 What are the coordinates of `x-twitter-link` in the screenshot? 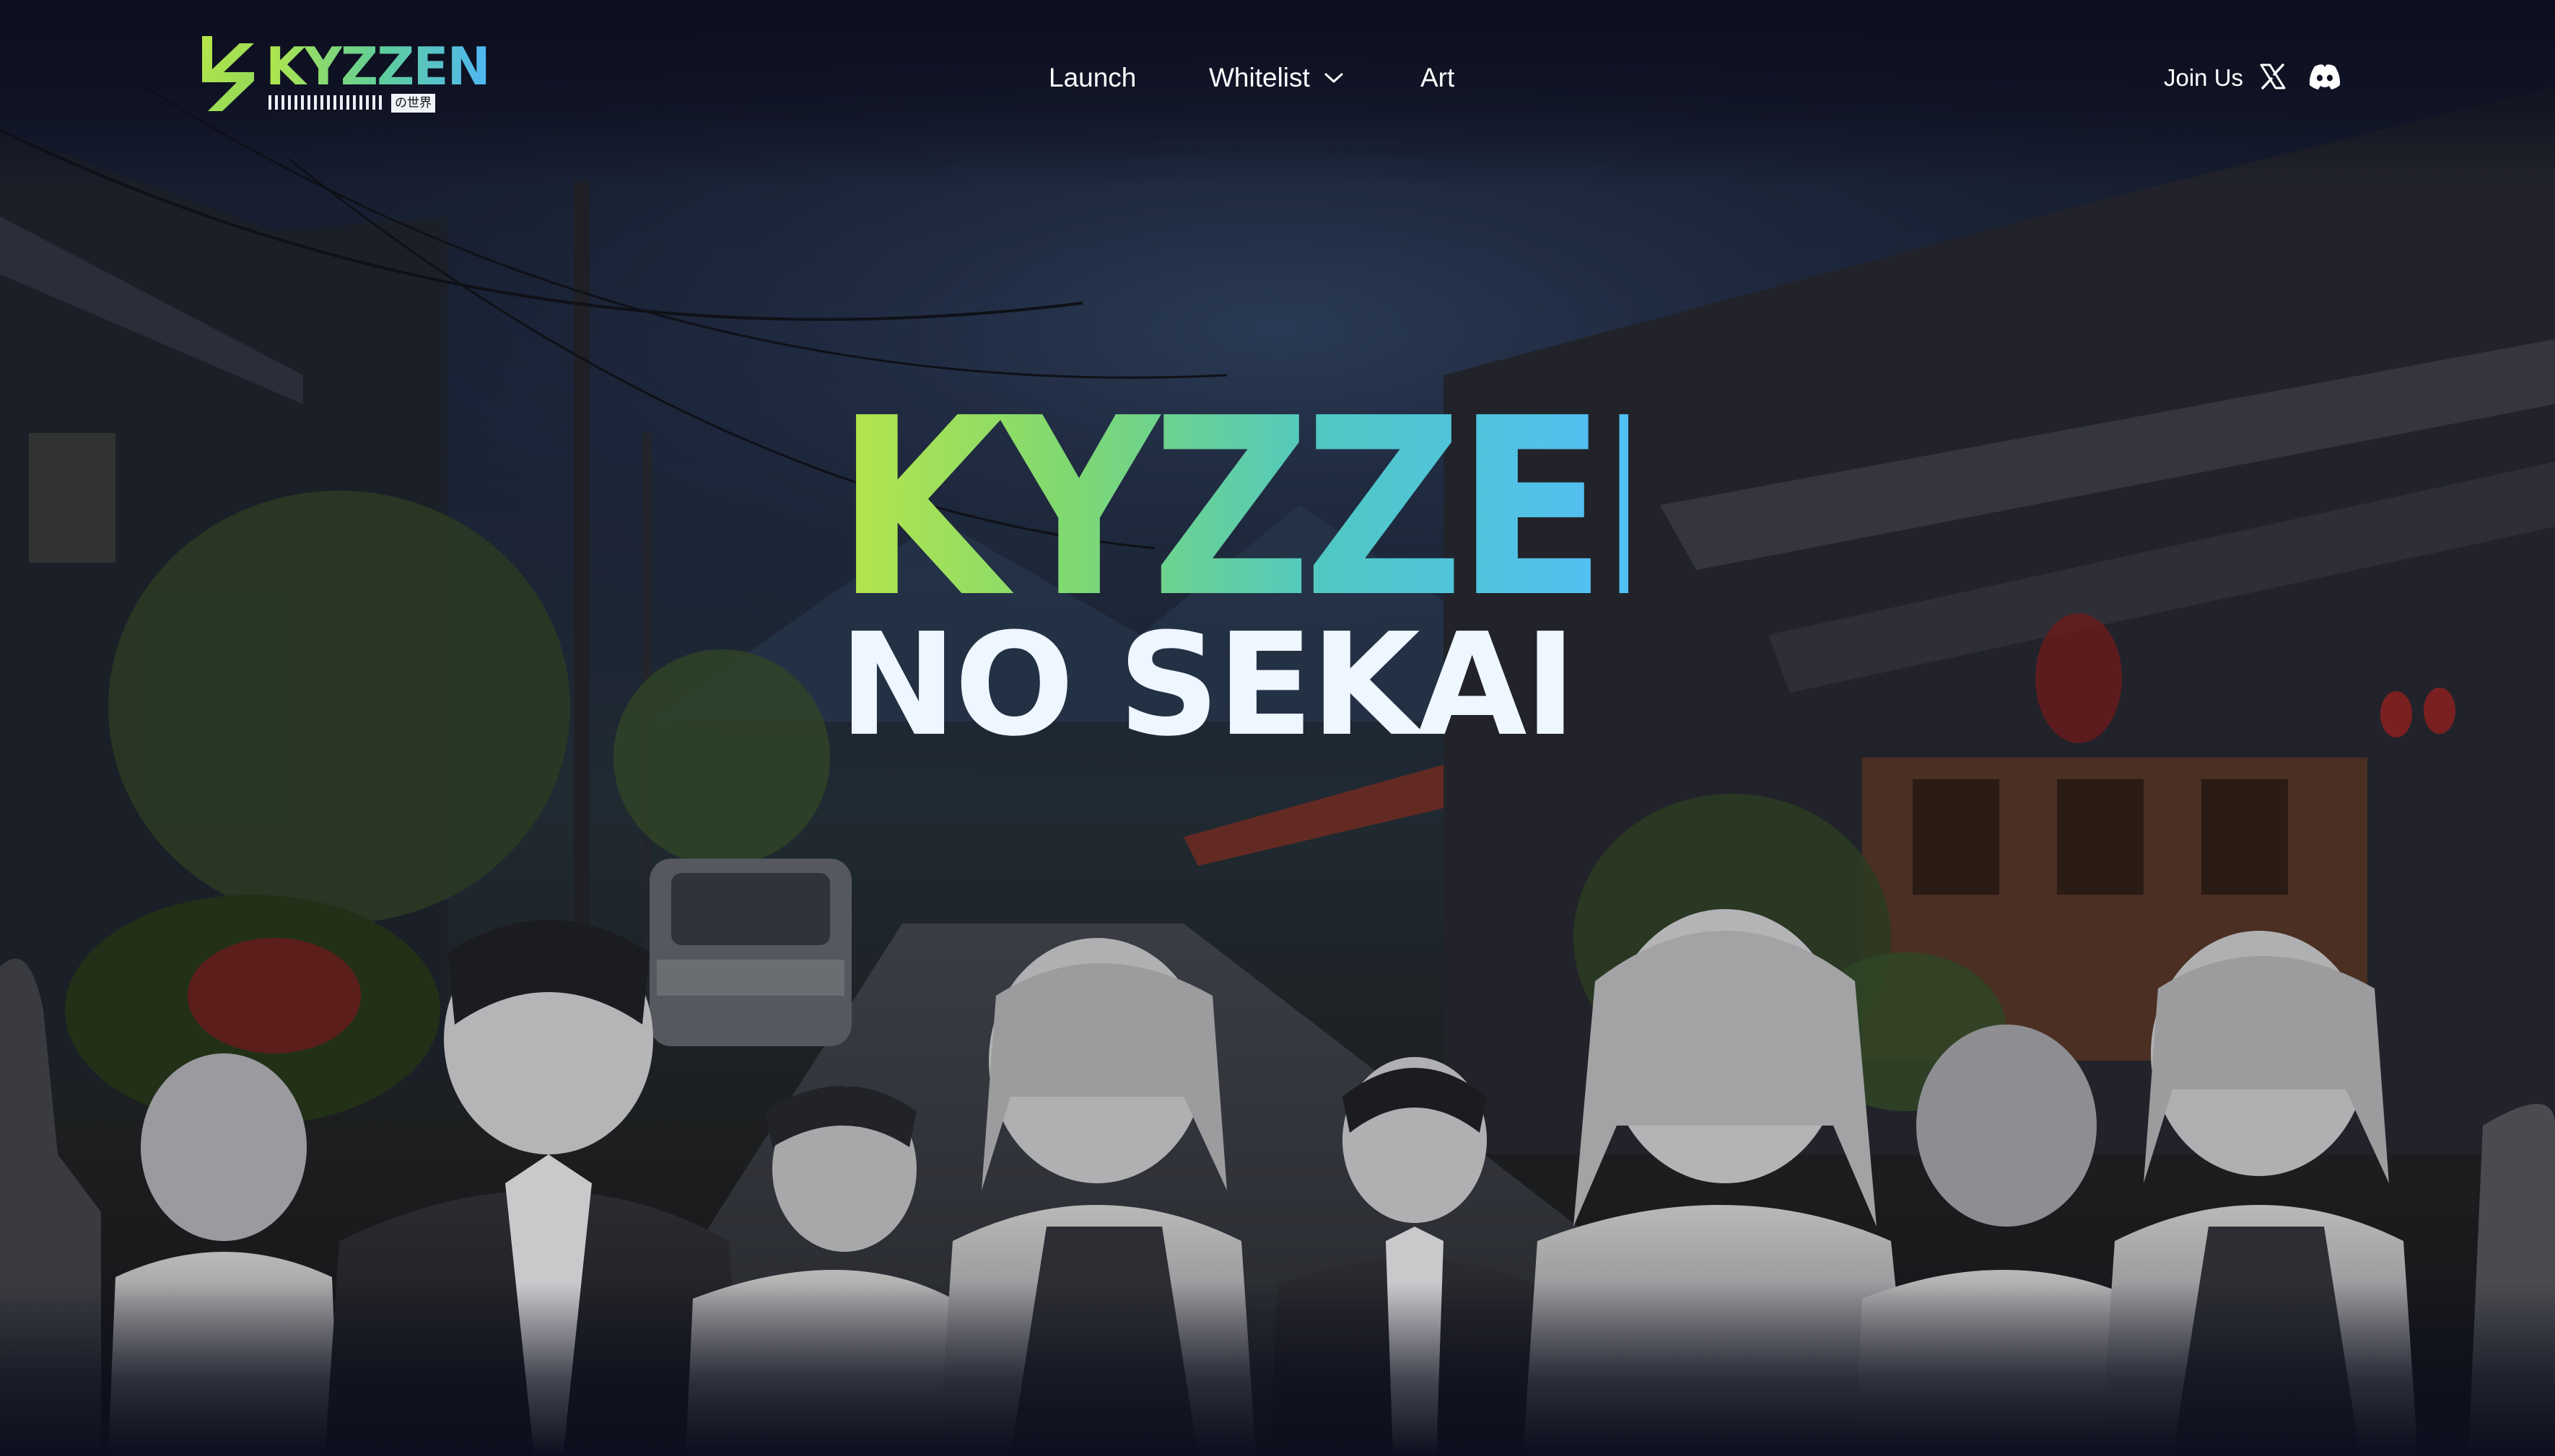 It's located at (2272, 76).